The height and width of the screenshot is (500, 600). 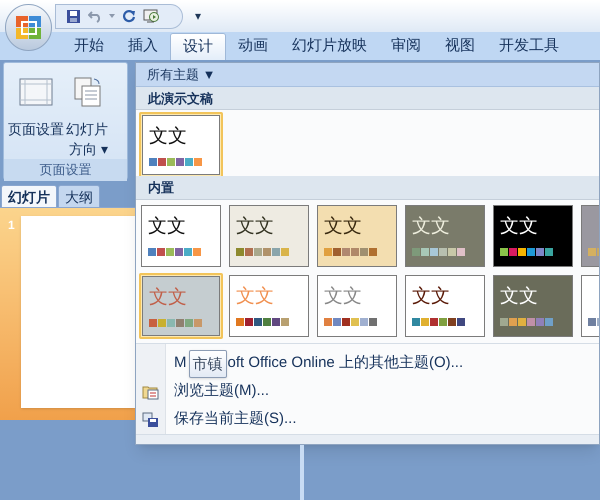 What do you see at coordinates (36, 116) in the screenshot?
I see `ribbon-button: 页面设置` at bounding box center [36, 116].